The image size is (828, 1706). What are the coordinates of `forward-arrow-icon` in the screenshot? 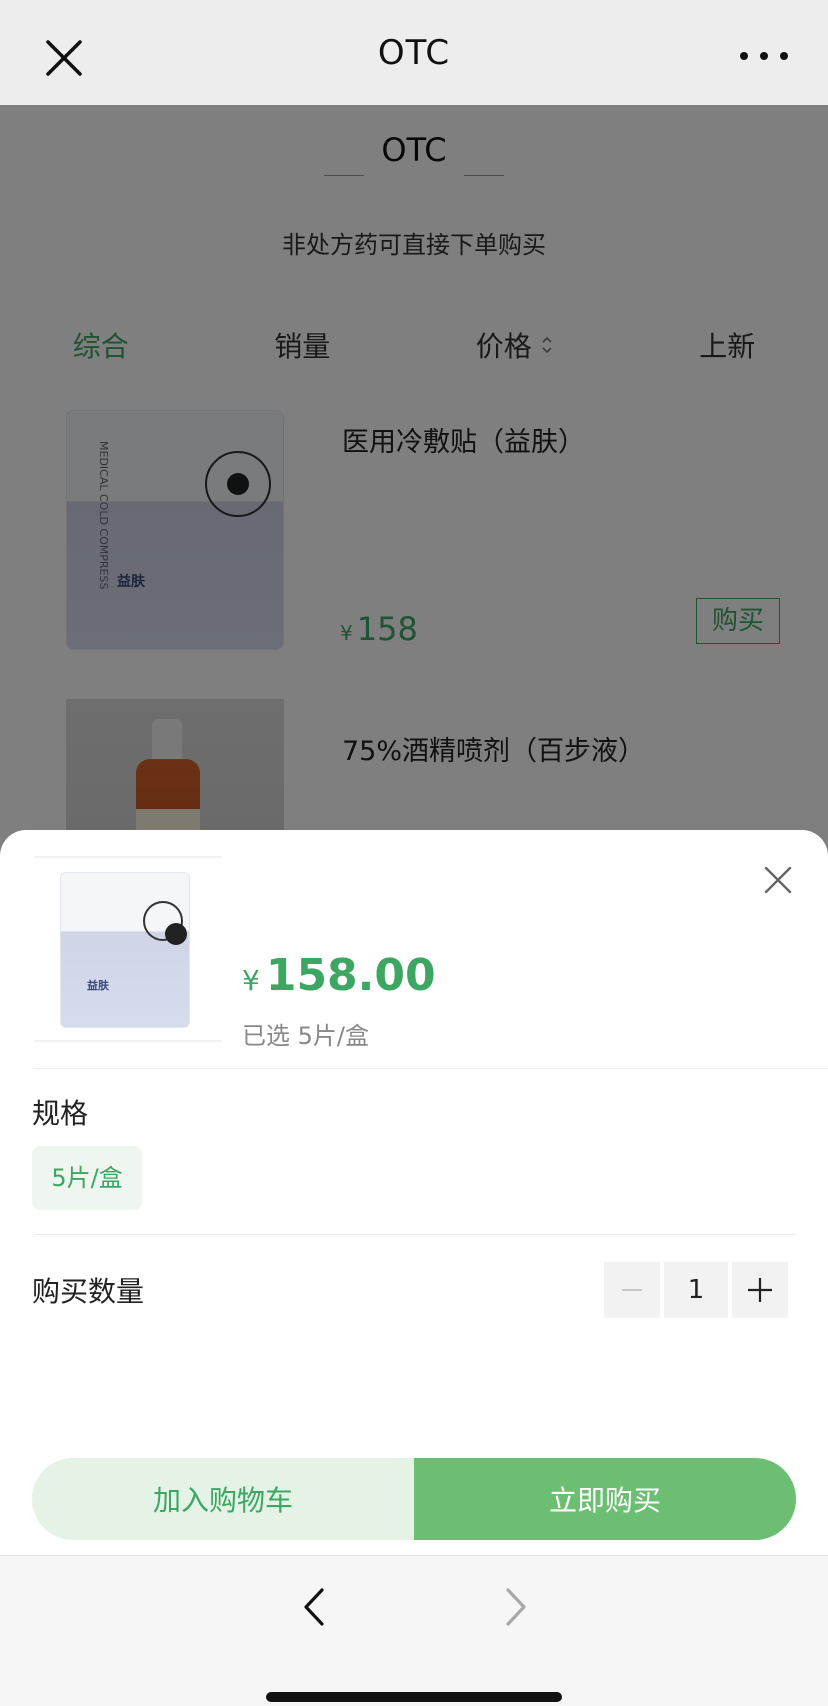 It's located at (516, 1607).